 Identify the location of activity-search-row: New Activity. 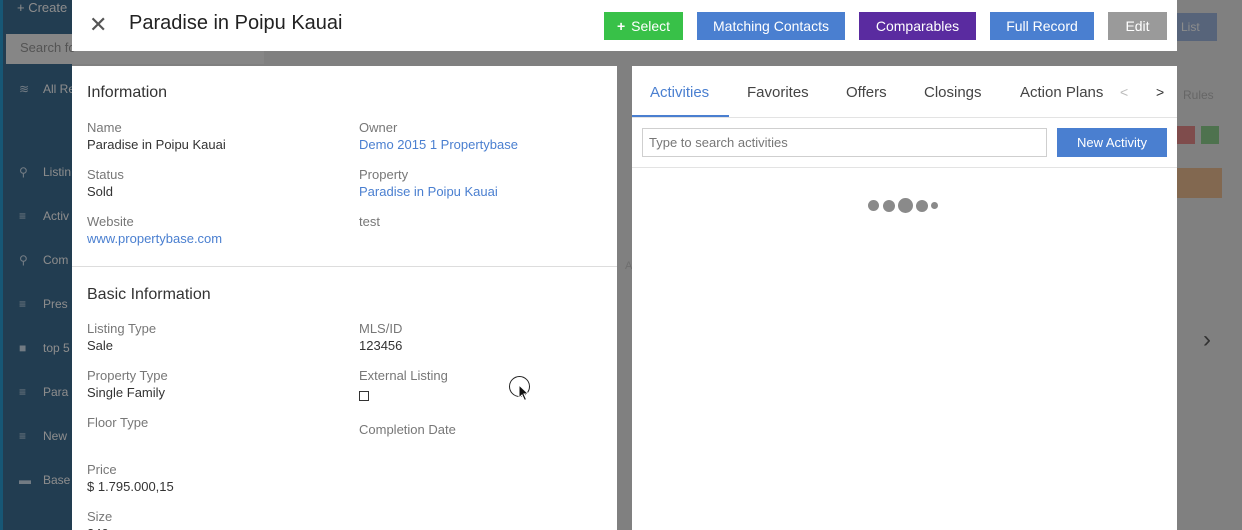
(904, 143).